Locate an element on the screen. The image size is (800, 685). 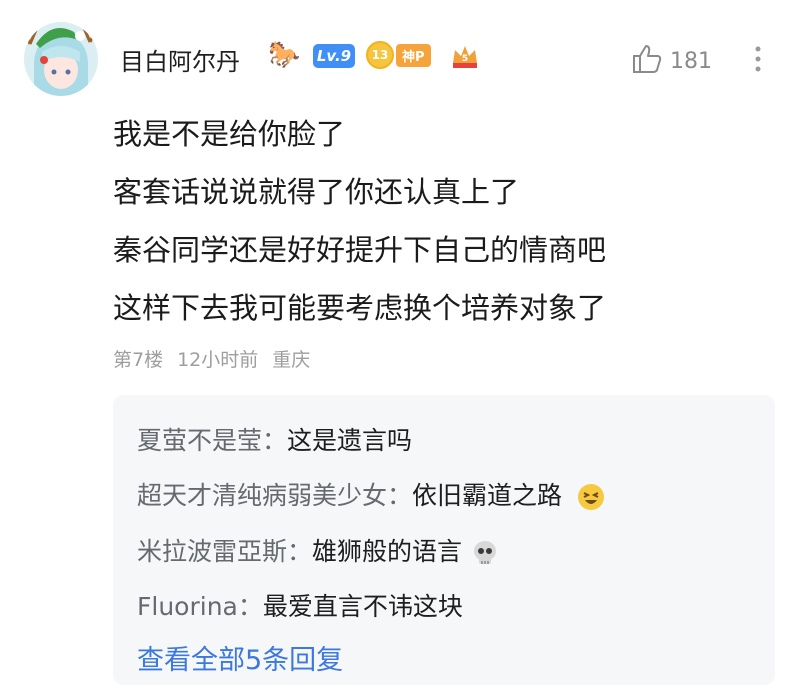
username: 目白阿尔丹 is located at coordinates (180, 59).